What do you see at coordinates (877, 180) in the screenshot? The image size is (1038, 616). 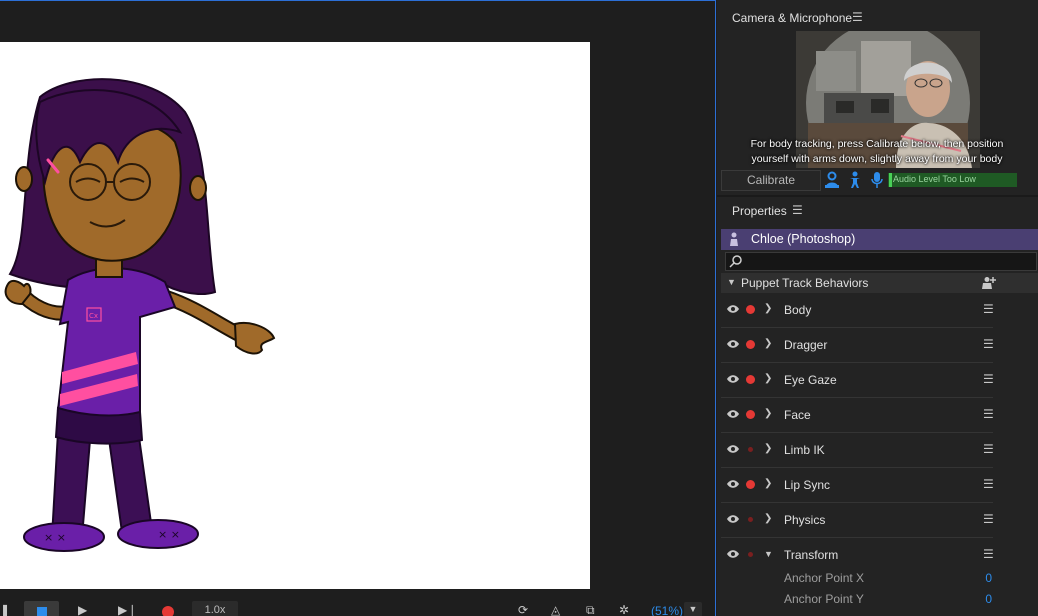 I see `microphone-icon` at bounding box center [877, 180].